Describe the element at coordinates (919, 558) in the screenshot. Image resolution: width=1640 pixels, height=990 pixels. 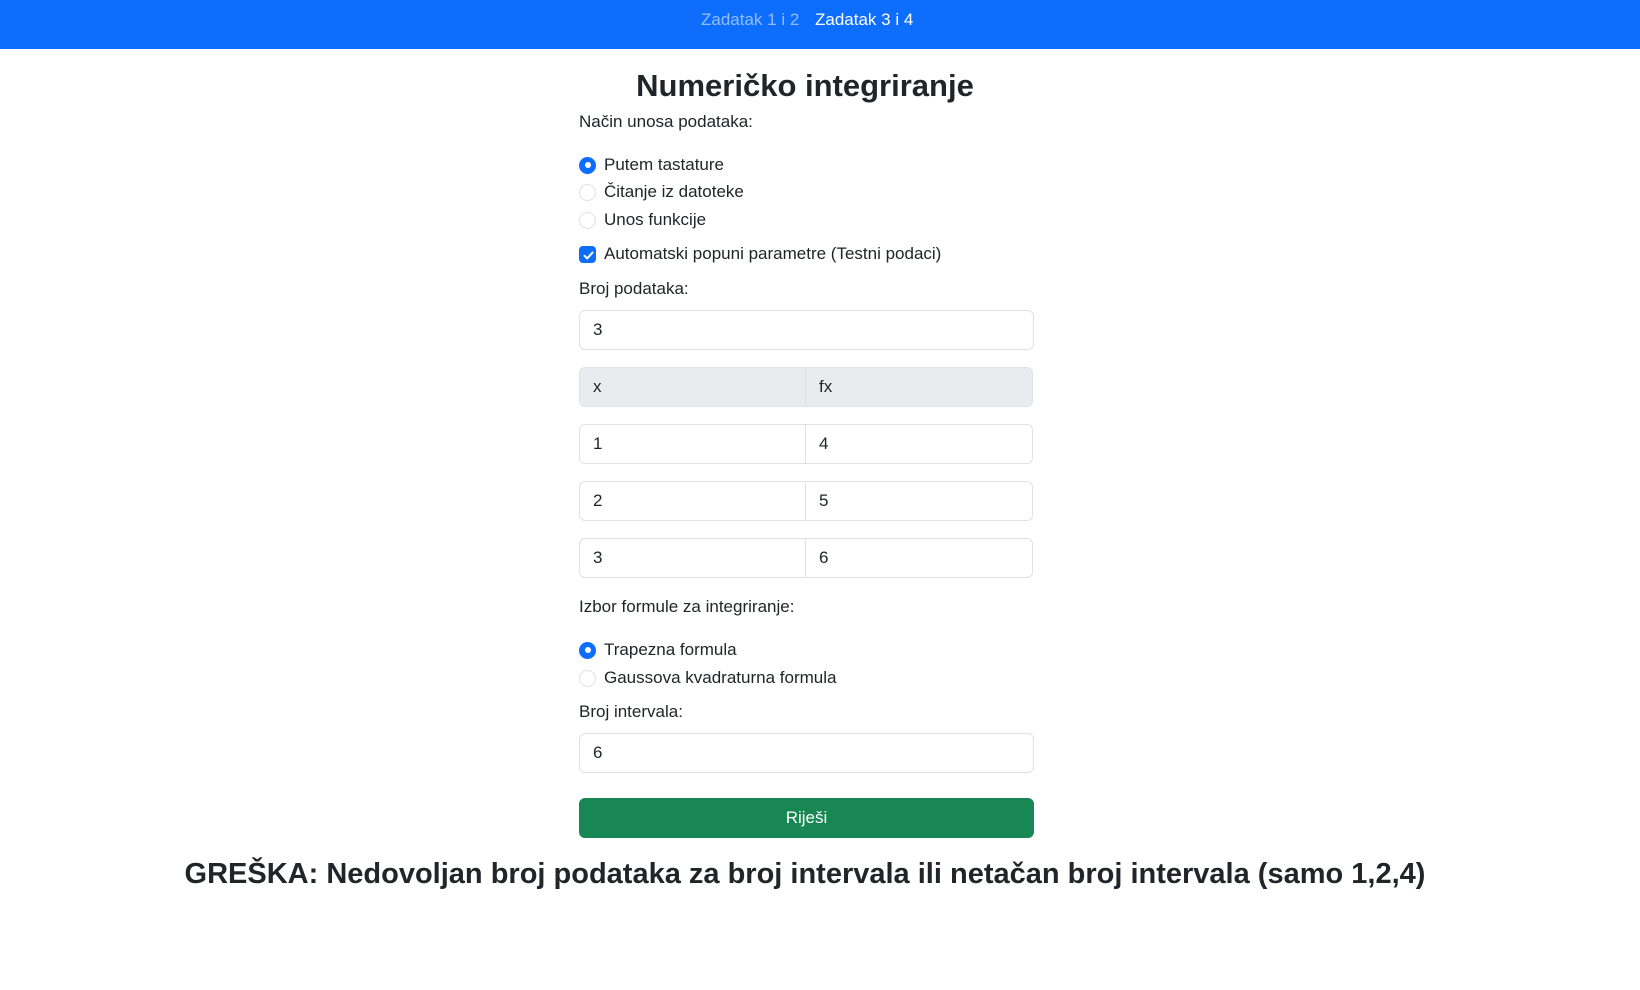
I see `fx-input: 6` at that location.